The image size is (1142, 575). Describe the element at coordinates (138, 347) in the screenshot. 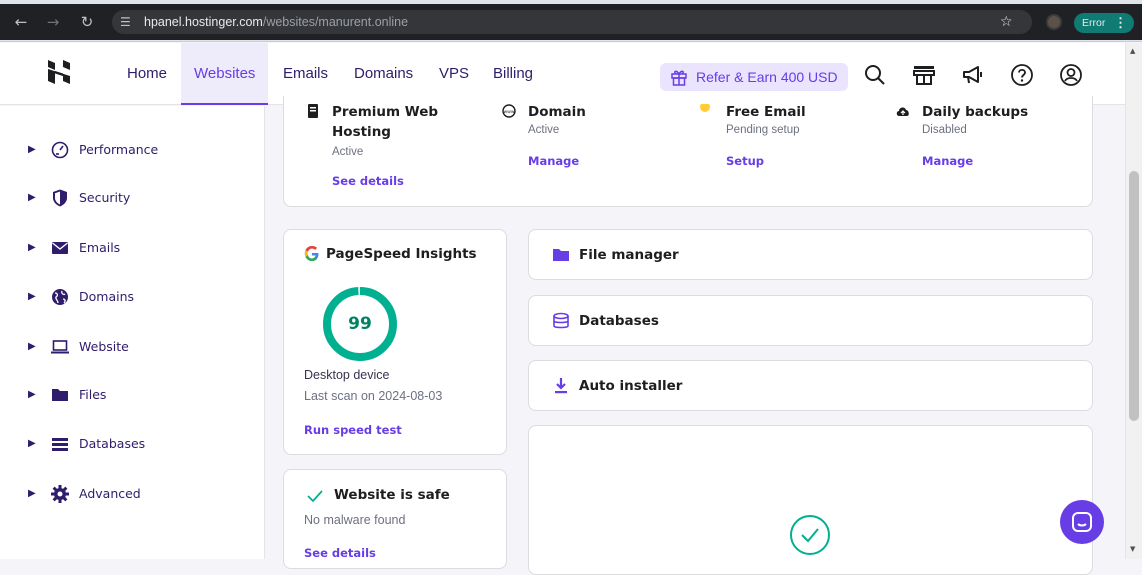

I see `sidebar-item-website: ▶ Website` at that location.